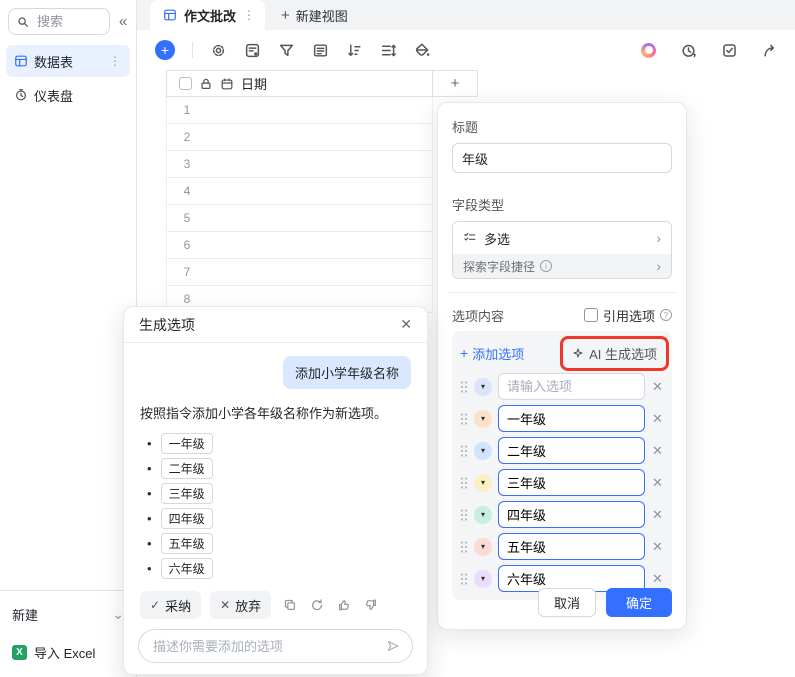 The height and width of the screenshot is (677, 795). Describe the element at coordinates (688, 50) in the screenshot. I see `history-clock-icon` at that location.